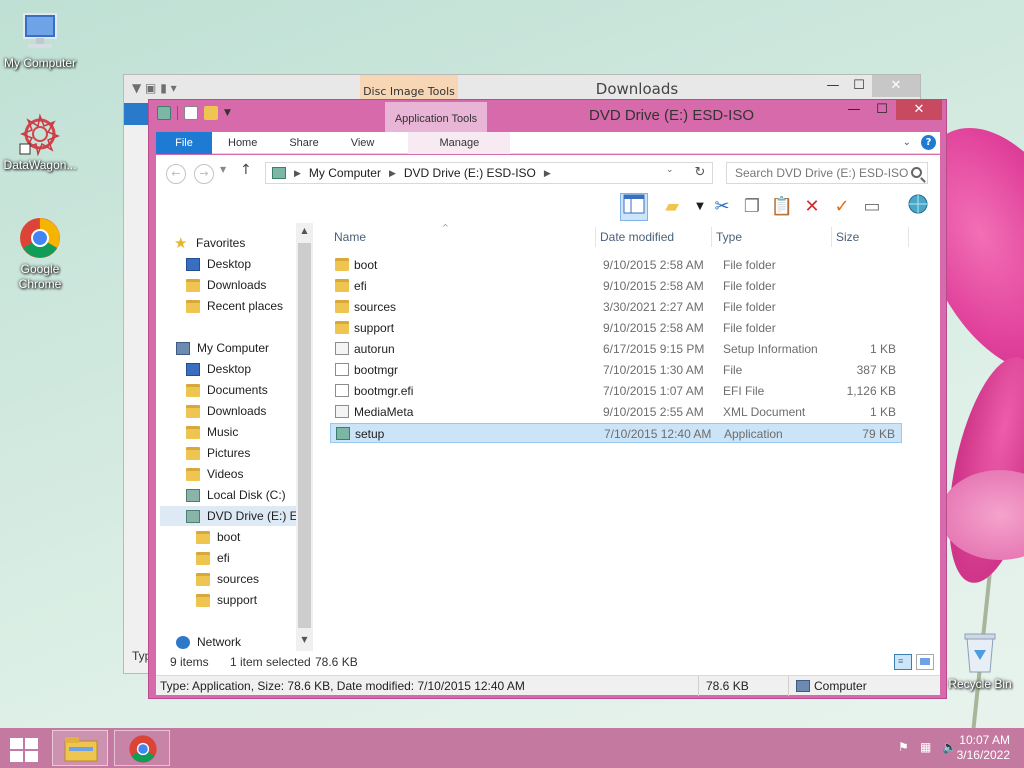  I want to click on large-icons-view-button, so click(925, 662).